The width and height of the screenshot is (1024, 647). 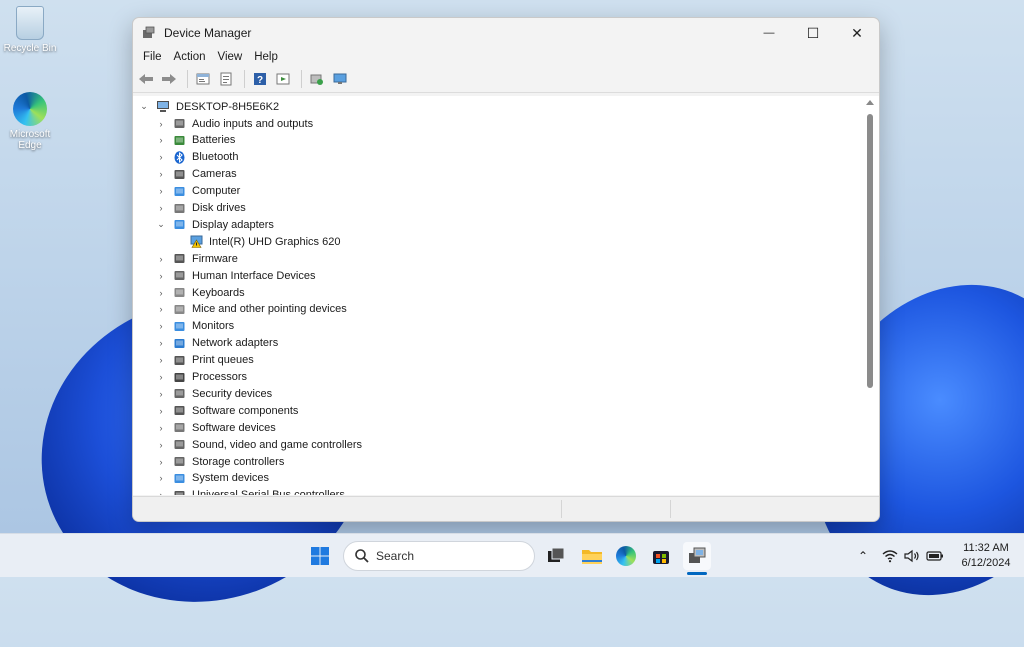 What do you see at coordinates (203, 79) in the screenshot?
I see `properties-button` at bounding box center [203, 79].